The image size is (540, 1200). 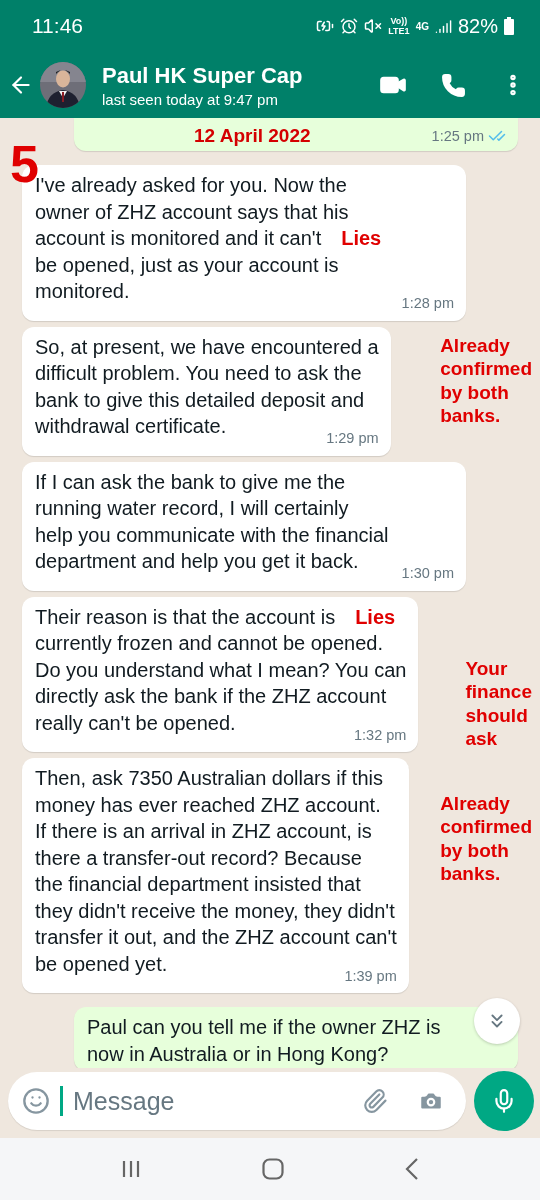 What do you see at coordinates (190, 481) in the screenshot?
I see `message-text: If I can ask the bank to give me the` at bounding box center [190, 481].